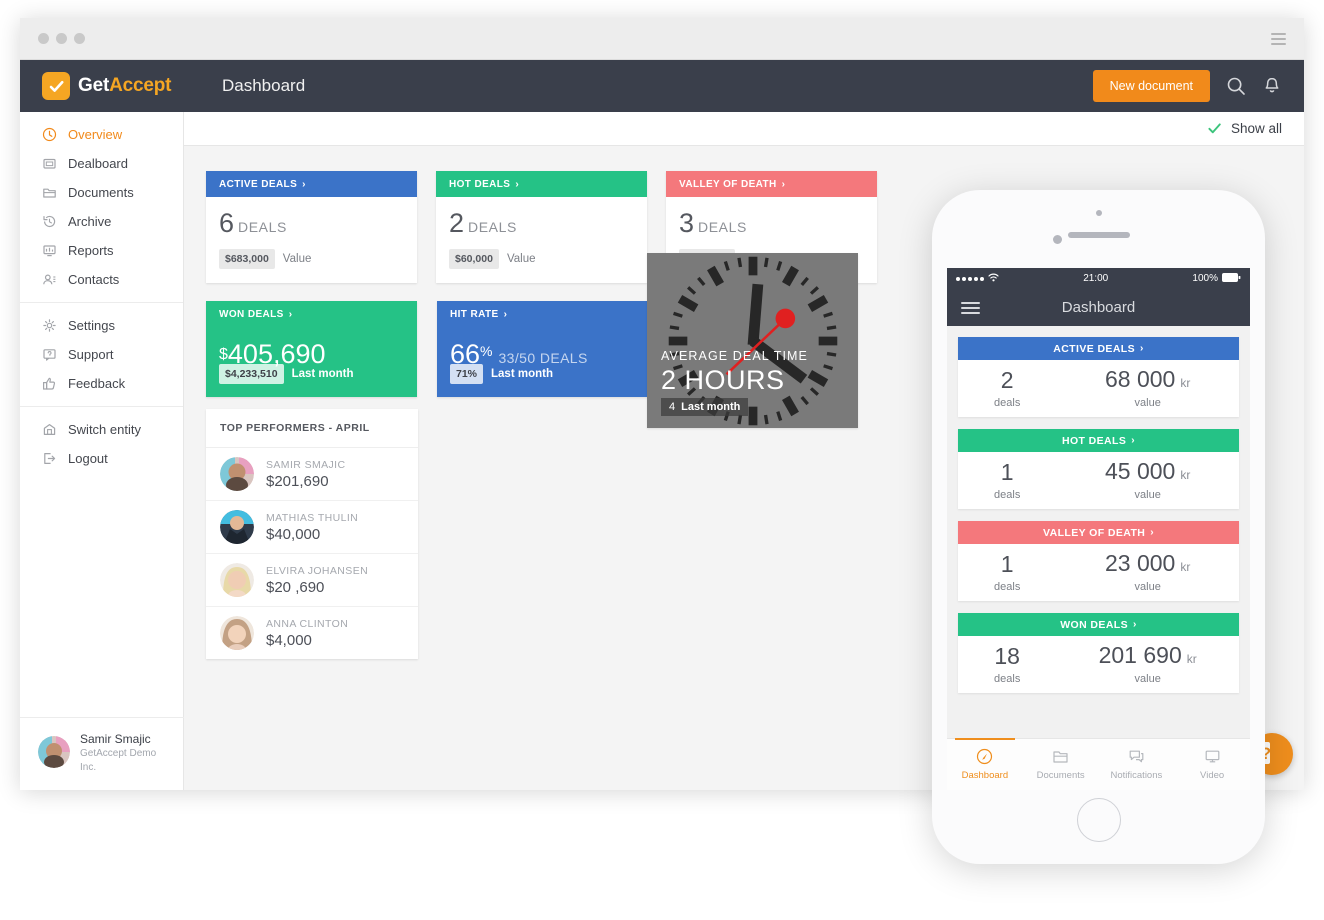  I want to click on card-header: HOT DEALS ›, so click(541, 184).